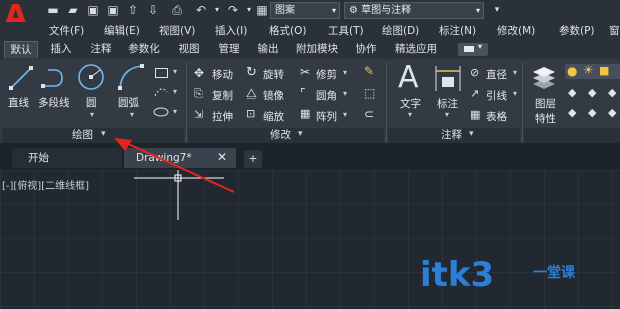 This screenshot has height=309, width=620. I want to click on copy-button: 复制, so click(222, 95).